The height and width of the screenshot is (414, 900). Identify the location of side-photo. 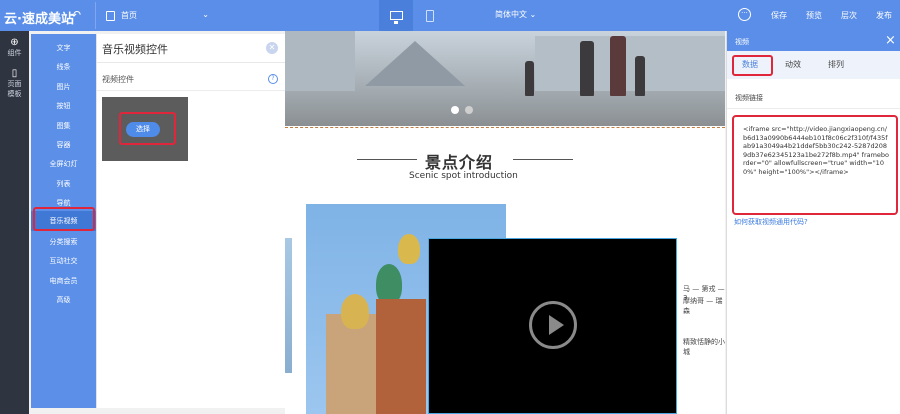
(288, 305).